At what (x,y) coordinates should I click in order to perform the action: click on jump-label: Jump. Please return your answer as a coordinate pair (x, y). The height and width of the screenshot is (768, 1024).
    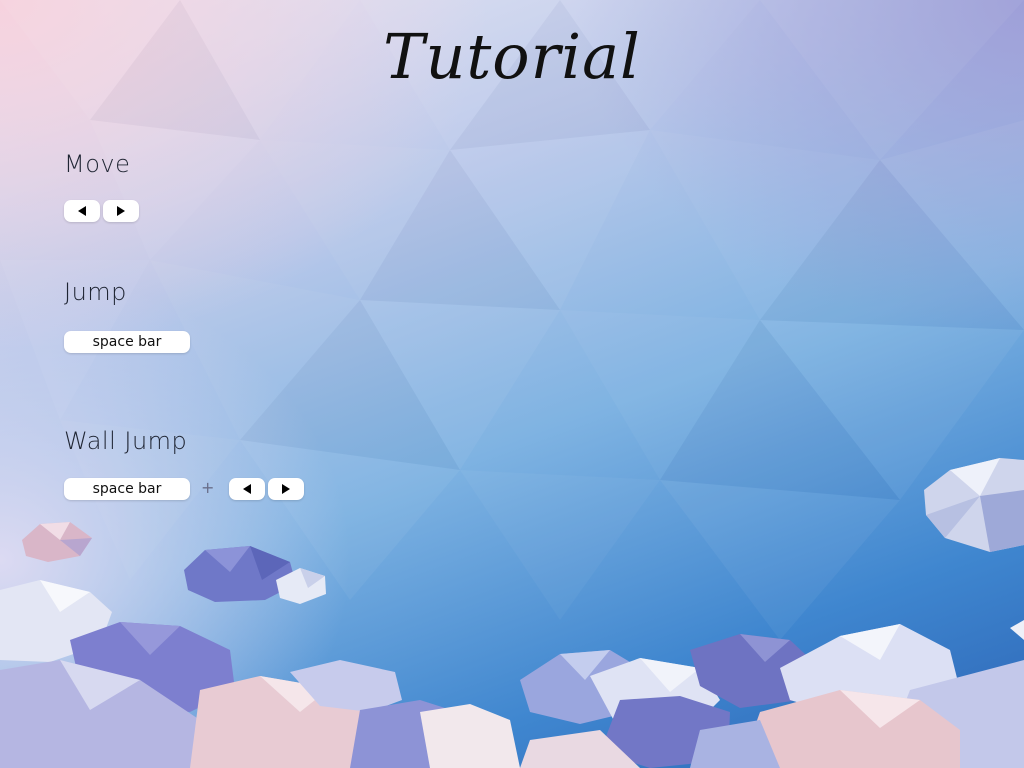
    Looking at the image, I should click on (95, 292).